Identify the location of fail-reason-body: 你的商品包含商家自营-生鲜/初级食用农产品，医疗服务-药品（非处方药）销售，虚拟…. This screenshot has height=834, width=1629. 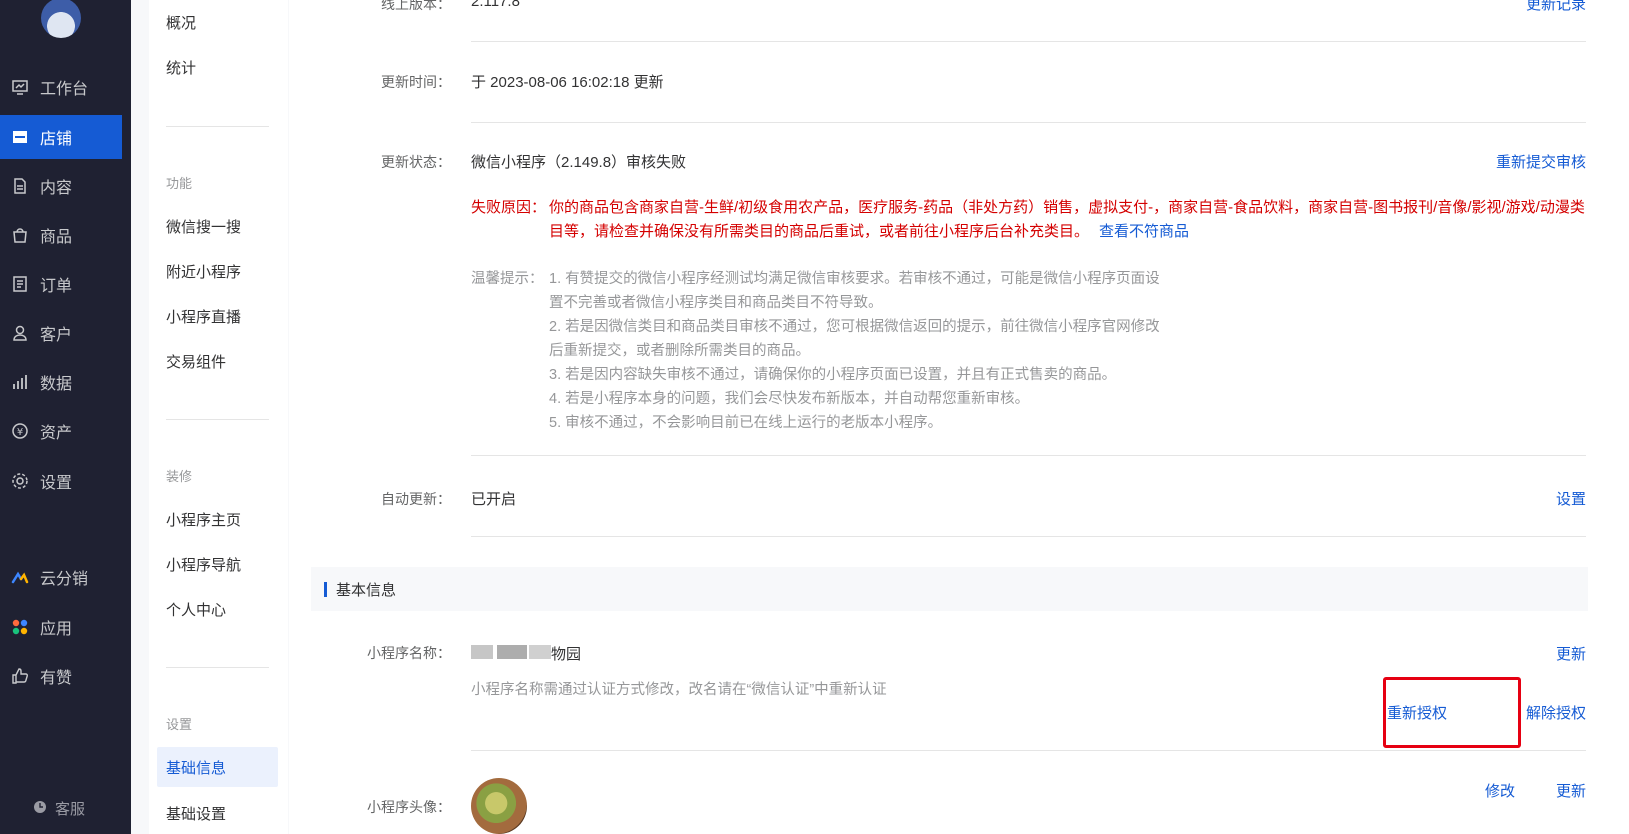
(1067, 219).